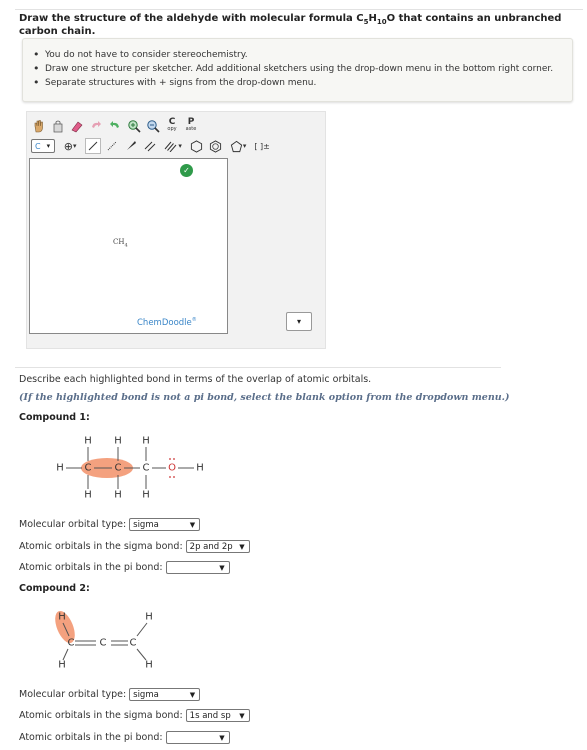  What do you see at coordinates (197, 737) in the screenshot?
I see `c2-pi-orbitals-select: ▼` at bounding box center [197, 737].